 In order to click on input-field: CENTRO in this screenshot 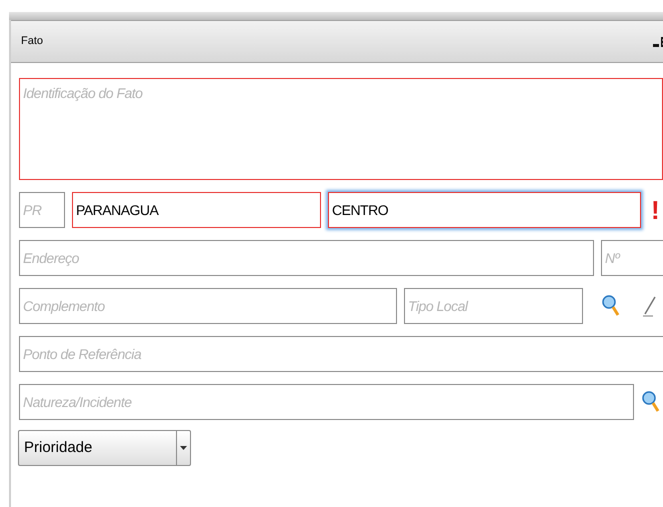, I will do `click(484, 210)`.